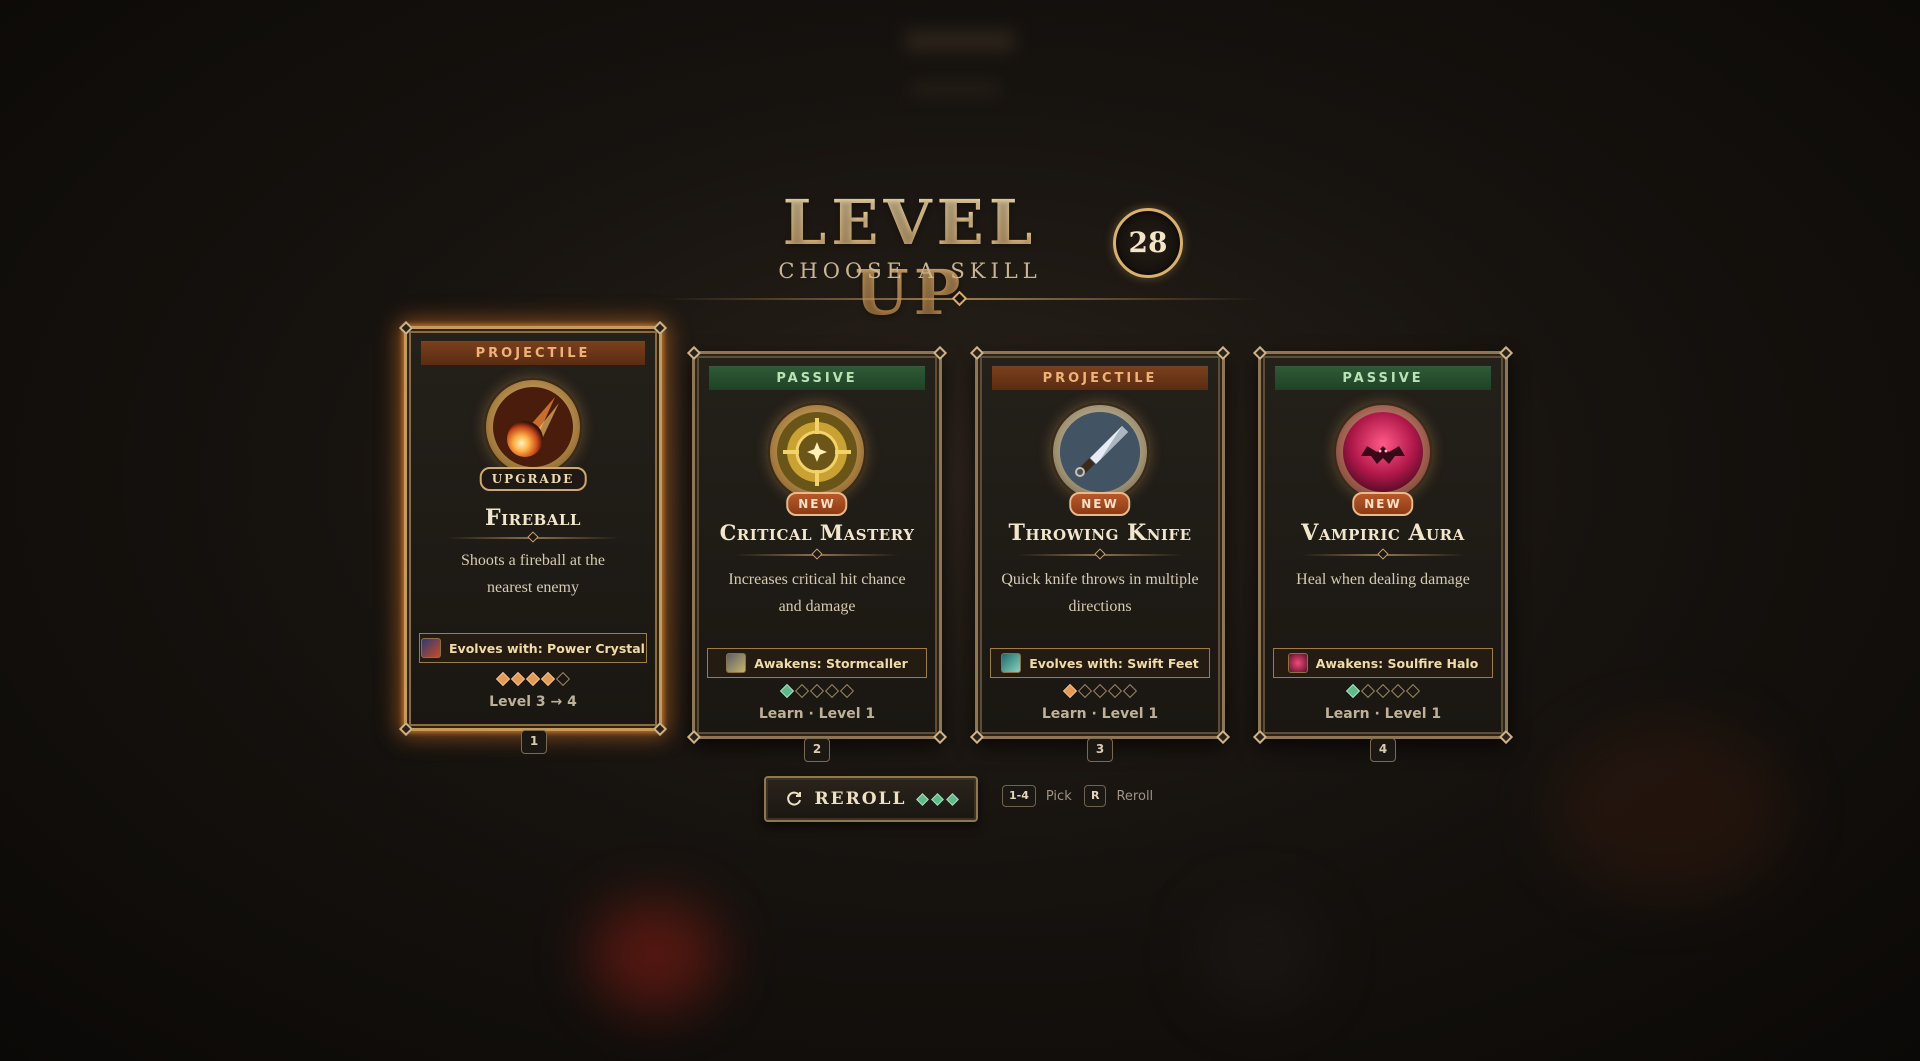 Image resolution: width=1920 pixels, height=1061 pixels. Describe the element at coordinates (955, 89) in the screenshot. I see `background-hud-subtitle` at that location.